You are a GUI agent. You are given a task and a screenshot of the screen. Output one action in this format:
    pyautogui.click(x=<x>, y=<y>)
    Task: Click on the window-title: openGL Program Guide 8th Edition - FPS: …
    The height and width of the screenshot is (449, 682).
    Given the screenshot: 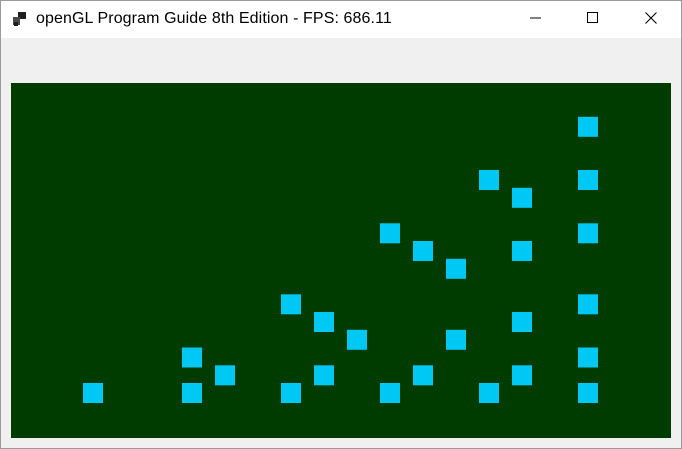 What is the action you would take?
    pyautogui.click(x=214, y=18)
    